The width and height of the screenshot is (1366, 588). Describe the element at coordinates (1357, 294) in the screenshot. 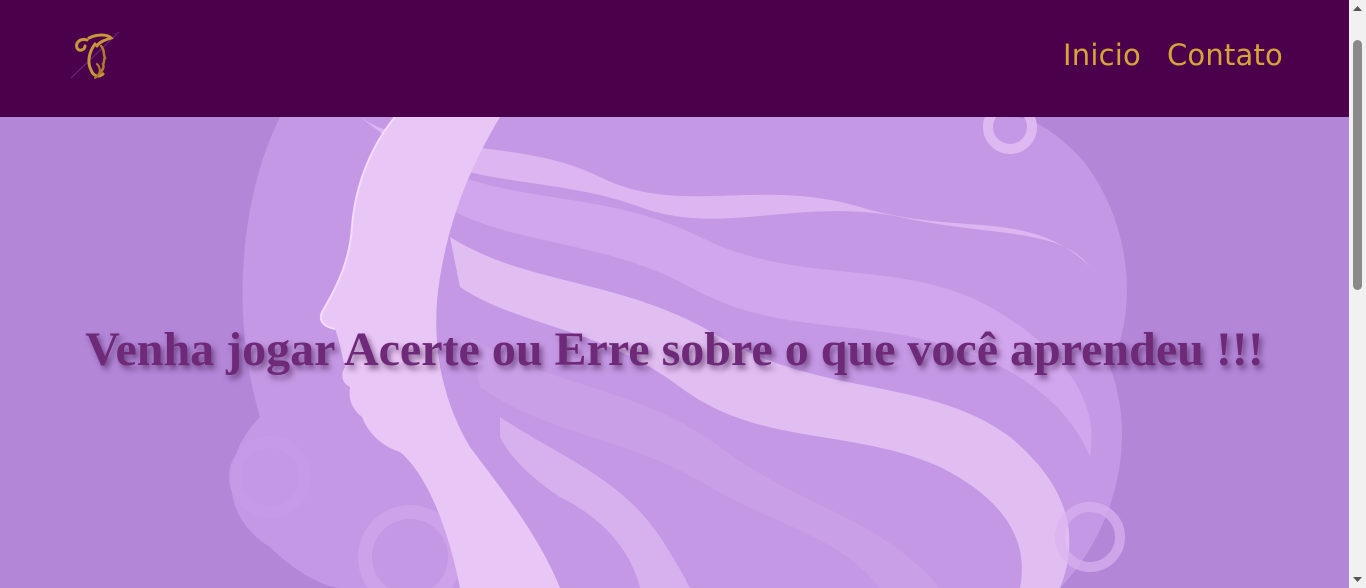

I see `vertical-scrollbar` at that location.